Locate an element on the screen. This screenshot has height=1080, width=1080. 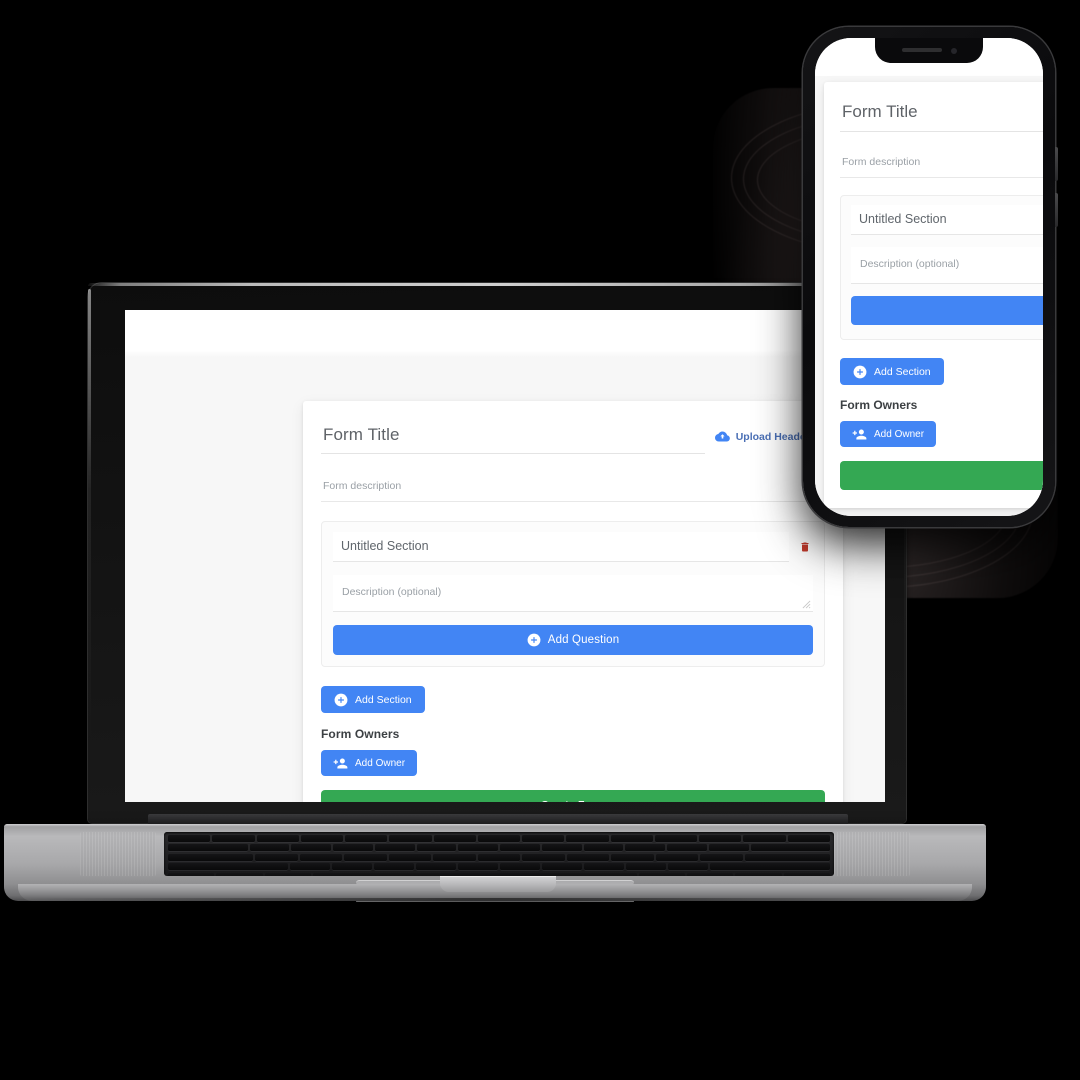
phone-add-section-label: Add Section is located at coordinates (902, 371).